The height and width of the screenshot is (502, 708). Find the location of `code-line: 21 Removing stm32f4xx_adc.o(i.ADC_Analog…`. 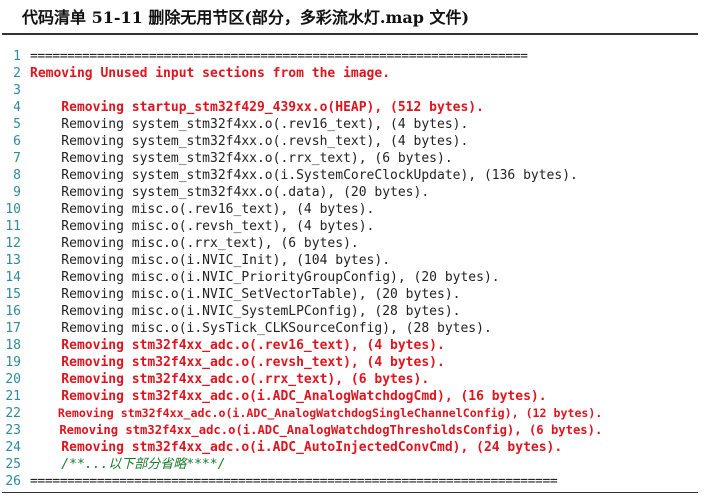

code-line: 21 Removing stm32f4xx_adc.o(i.ADC_Analog… is located at coordinates (354, 396).